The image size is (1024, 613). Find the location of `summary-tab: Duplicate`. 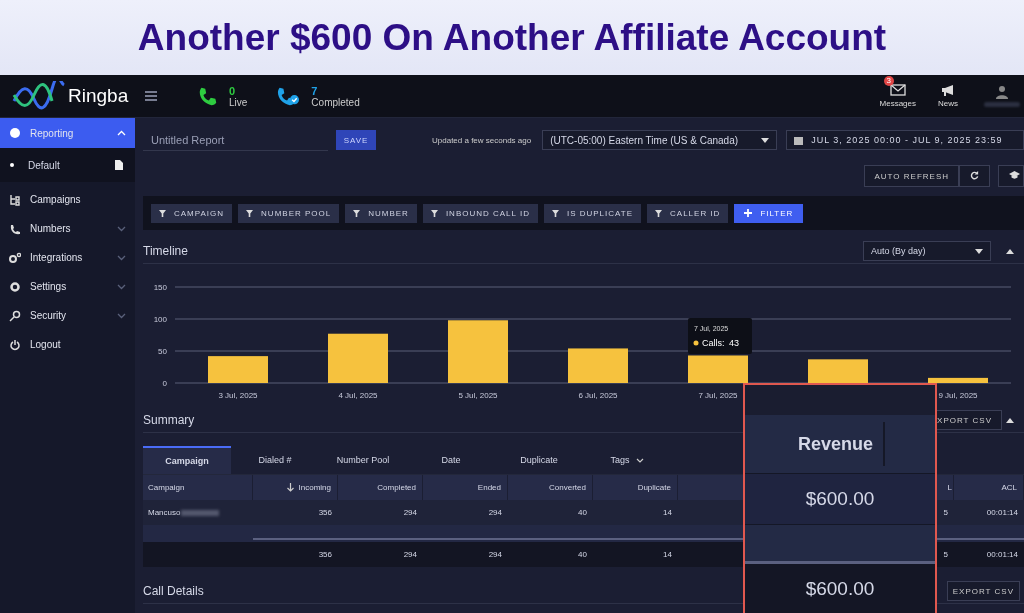

summary-tab: Duplicate is located at coordinates (539, 460).